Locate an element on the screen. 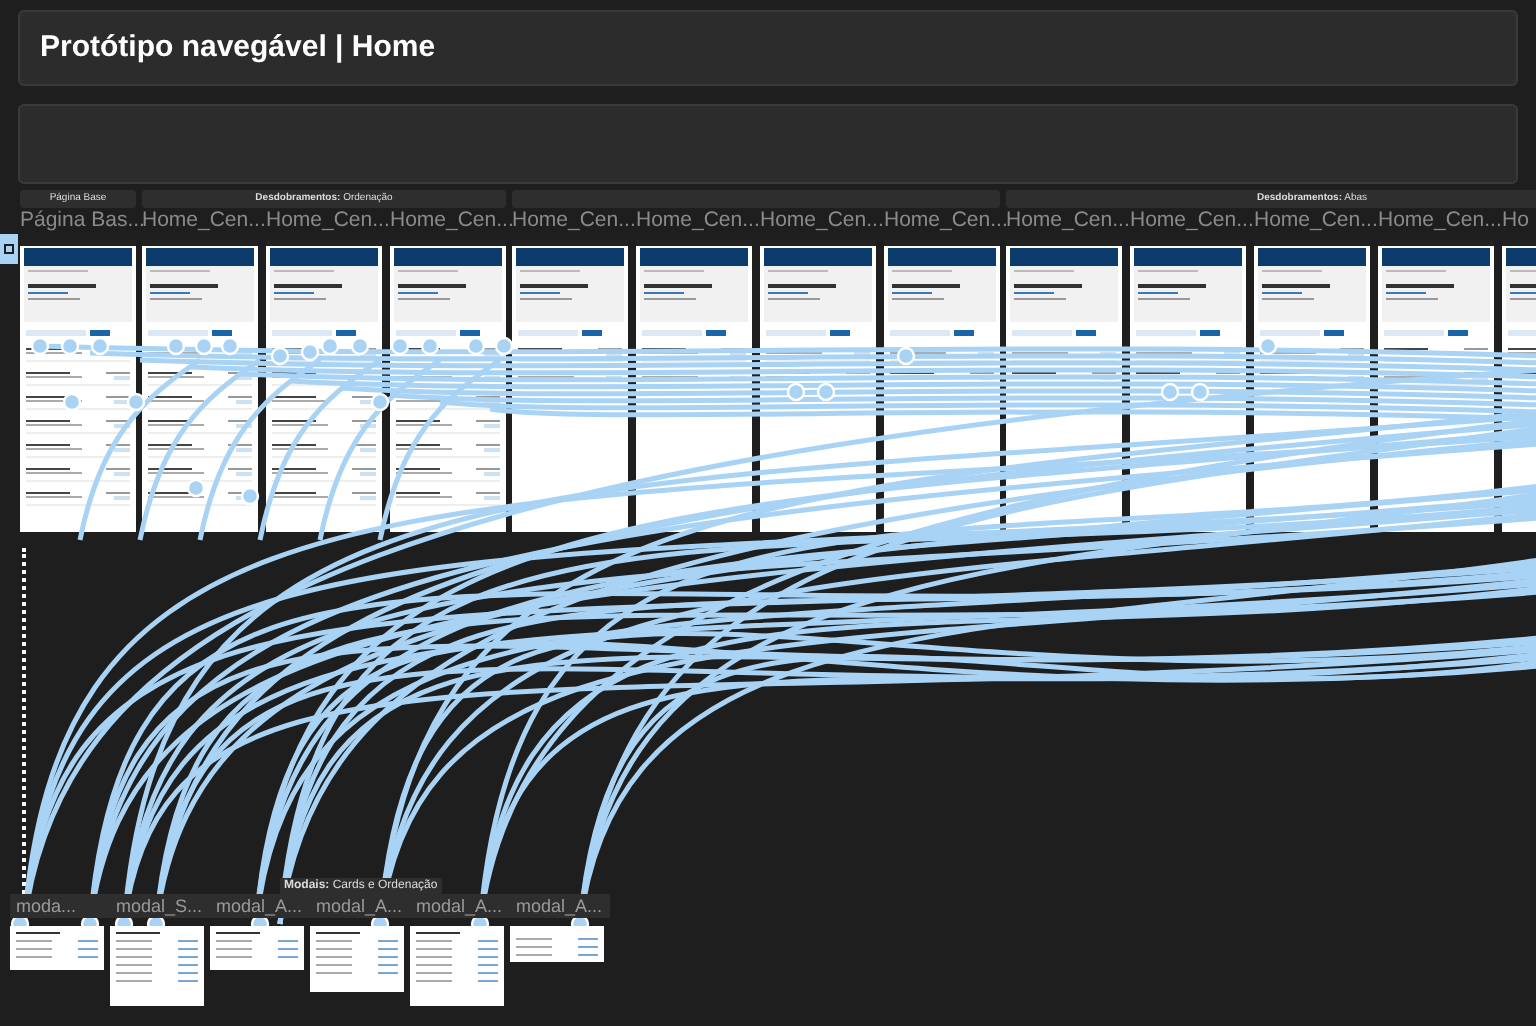 This screenshot has width=1536, height=1026. flow-start-icon is located at coordinates (9, 249).